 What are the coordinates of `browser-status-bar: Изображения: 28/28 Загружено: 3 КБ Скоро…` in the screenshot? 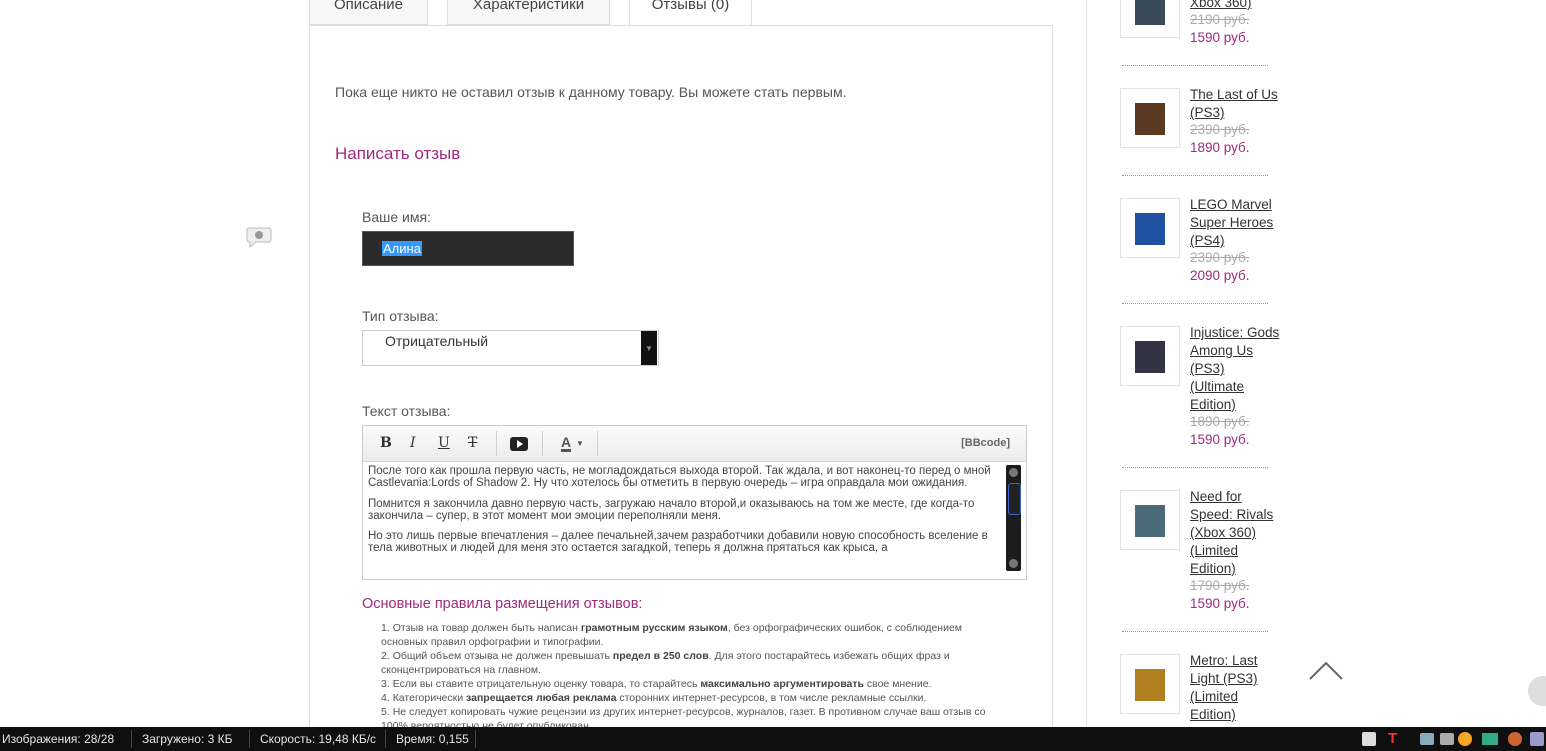 It's located at (773, 739).